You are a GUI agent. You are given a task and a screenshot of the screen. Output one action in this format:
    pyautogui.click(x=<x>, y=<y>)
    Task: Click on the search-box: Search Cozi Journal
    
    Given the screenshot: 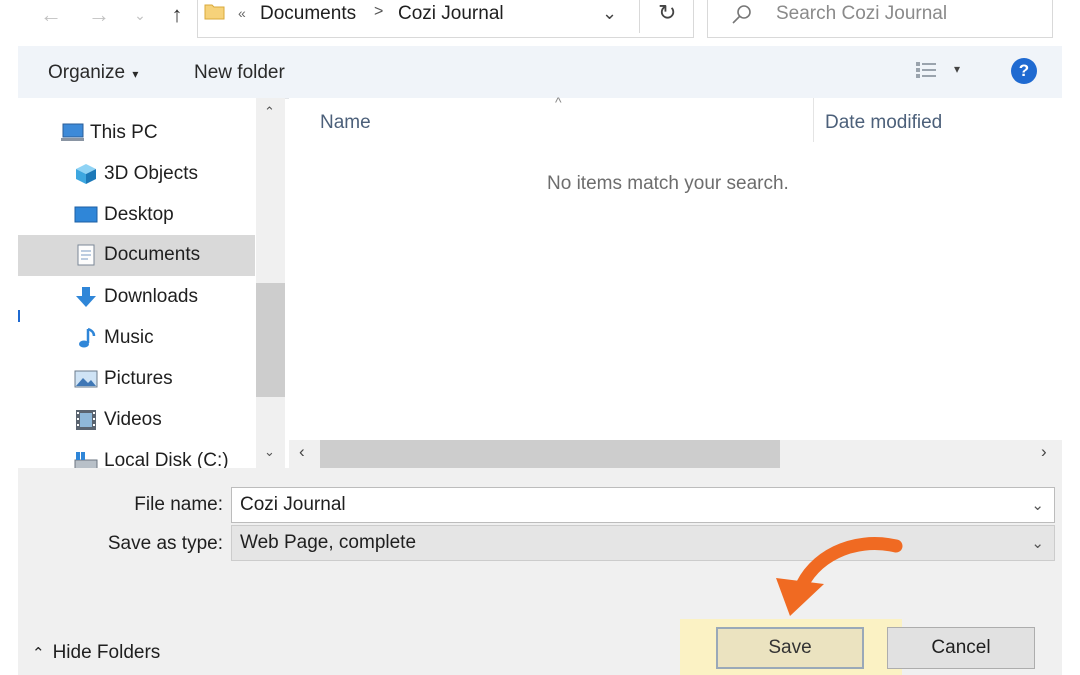 What is the action you would take?
    pyautogui.click(x=880, y=19)
    